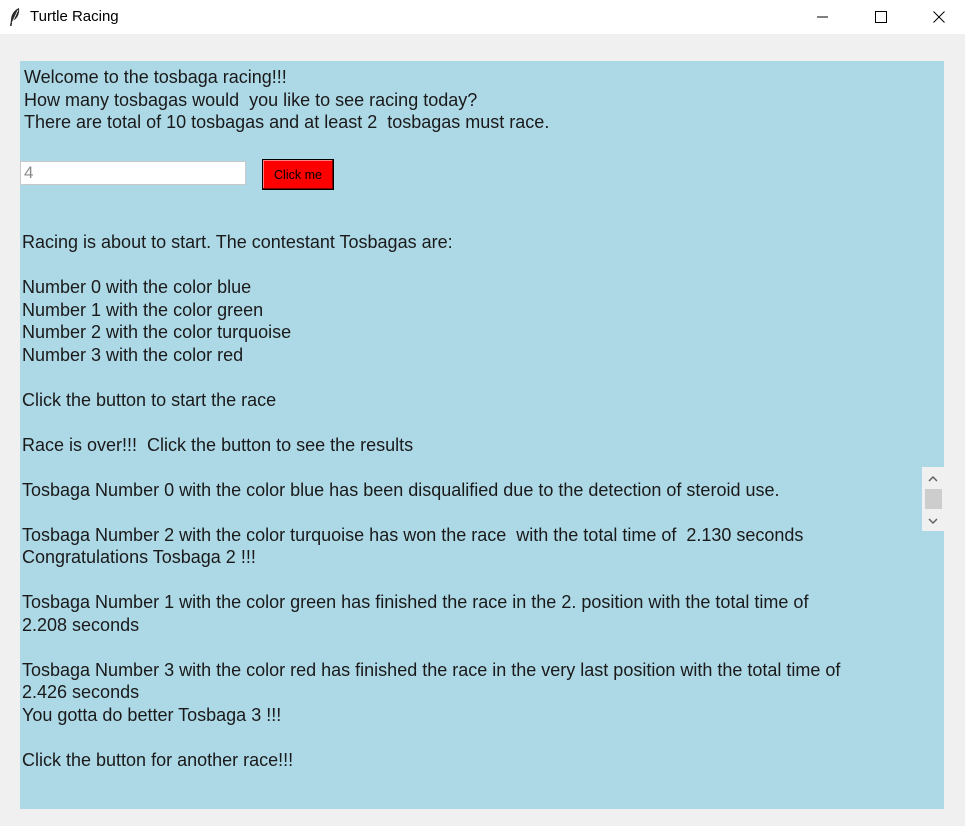  I want to click on click-me-button: Click me, so click(298, 174).